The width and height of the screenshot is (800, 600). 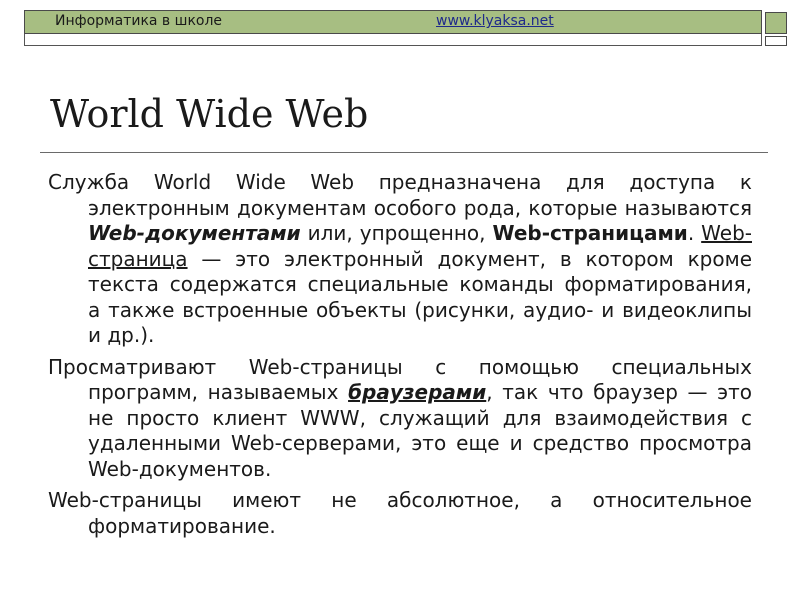 What do you see at coordinates (396, 233) in the screenshot?
I see `text-run: или, упрощенно,` at bounding box center [396, 233].